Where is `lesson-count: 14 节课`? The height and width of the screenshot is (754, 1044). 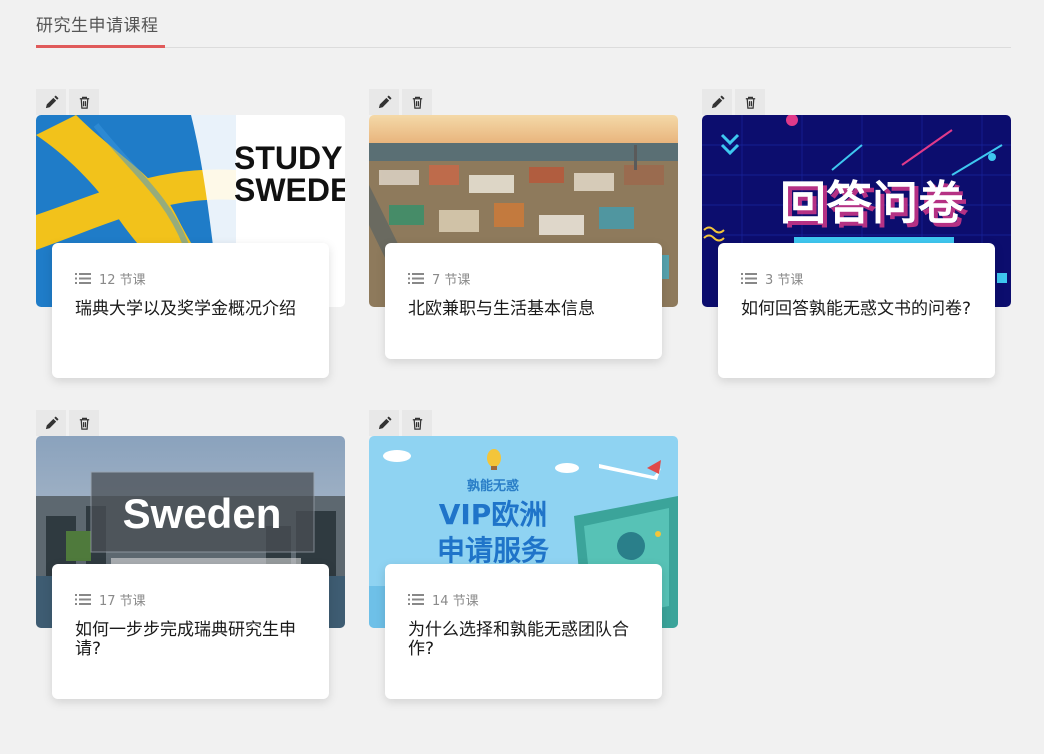
lesson-count: 14 节课 is located at coordinates (523, 600).